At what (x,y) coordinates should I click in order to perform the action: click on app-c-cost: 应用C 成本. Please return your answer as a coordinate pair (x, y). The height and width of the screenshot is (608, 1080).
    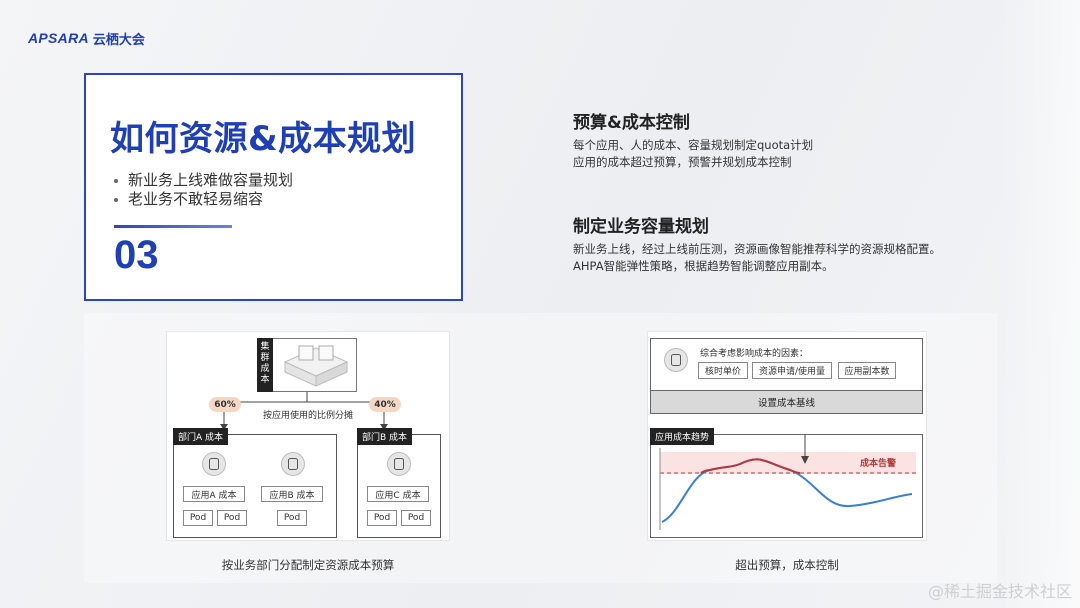
    Looking at the image, I should click on (398, 494).